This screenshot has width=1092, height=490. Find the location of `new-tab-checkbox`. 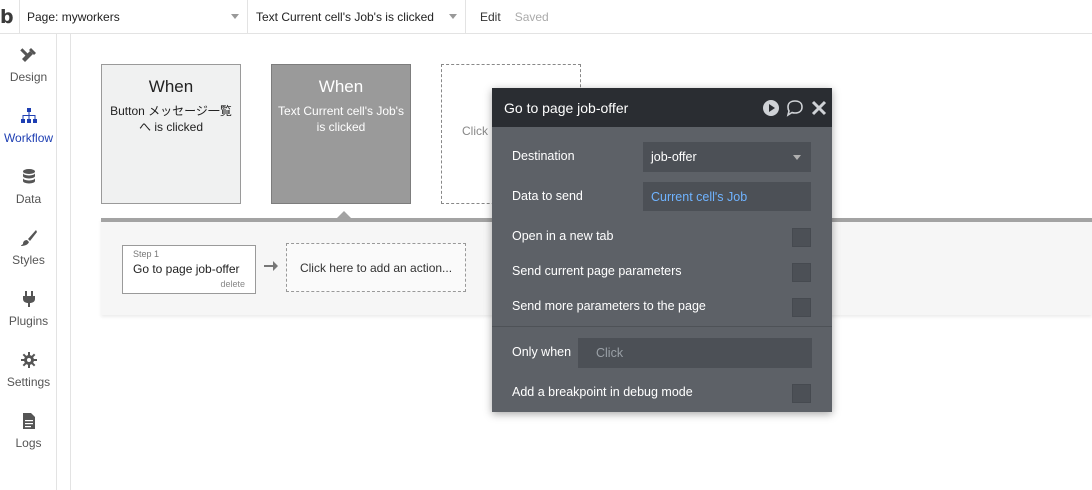

new-tab-checkbox is located at coordinates (801, 237).